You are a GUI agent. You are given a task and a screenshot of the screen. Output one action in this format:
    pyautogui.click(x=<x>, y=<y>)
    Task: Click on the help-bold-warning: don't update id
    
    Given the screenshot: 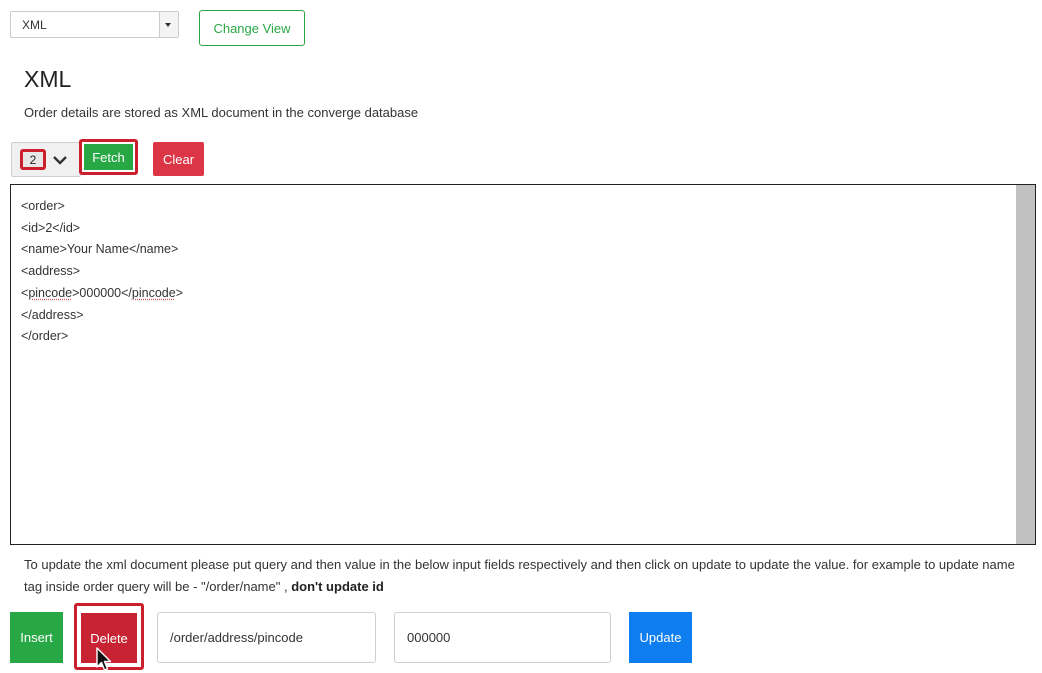 What is the action you would take?
    pyautogui.click(x=337, y=586)
    